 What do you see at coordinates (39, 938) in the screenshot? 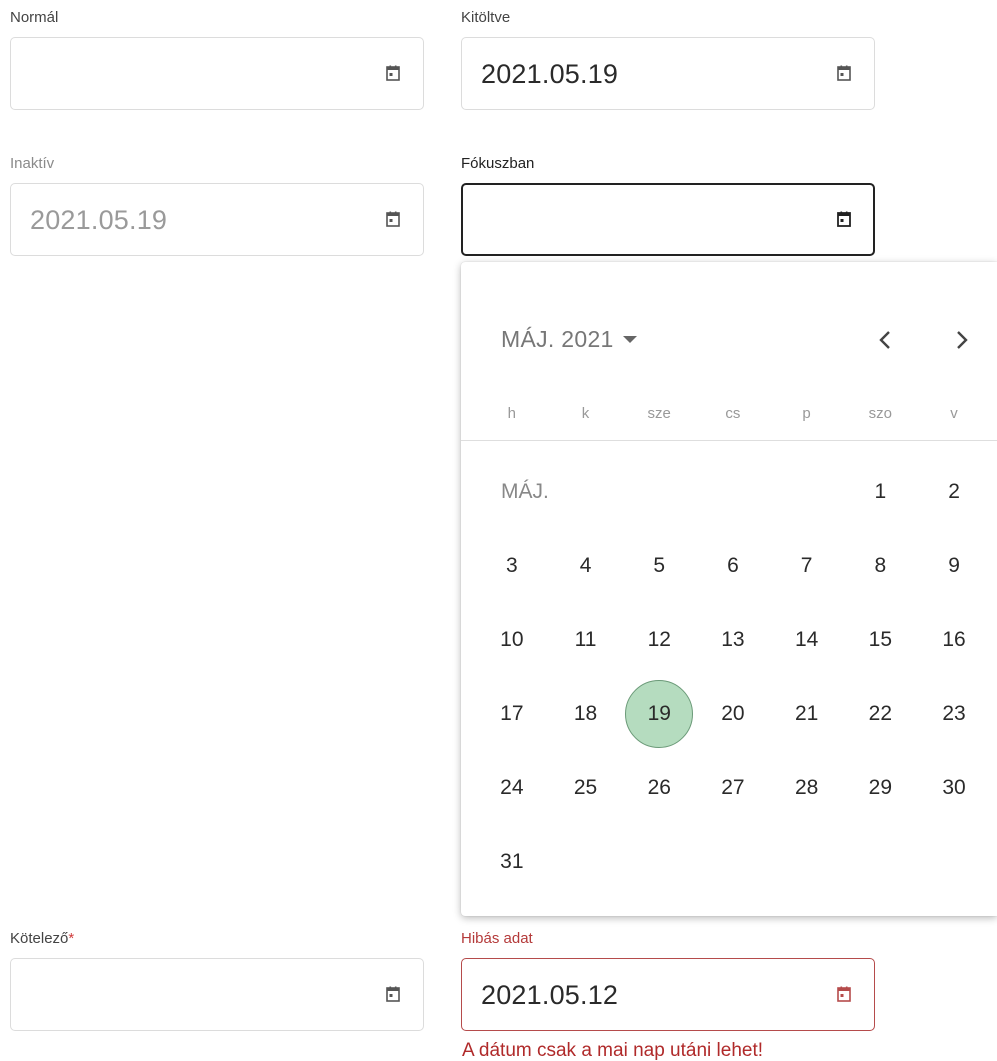
I see `field-label-text: Kötelező` at bounding box center [39, 938].